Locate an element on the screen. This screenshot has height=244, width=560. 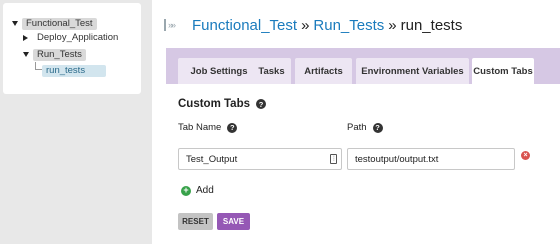
tree-node-deploy-application: Deploy_Application is located at coordinates (72, 37).